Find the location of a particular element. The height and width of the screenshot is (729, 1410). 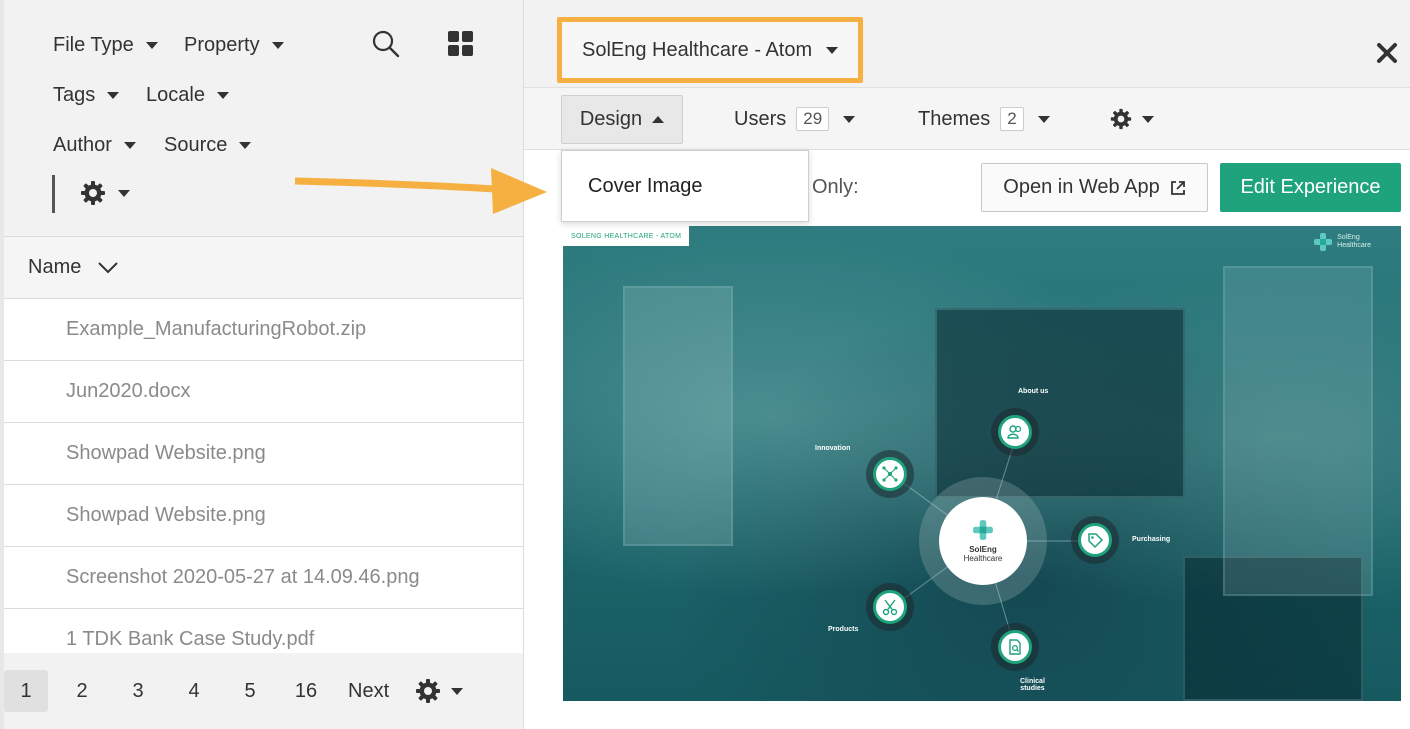

connector-lines is located at coordinates (993, 539).